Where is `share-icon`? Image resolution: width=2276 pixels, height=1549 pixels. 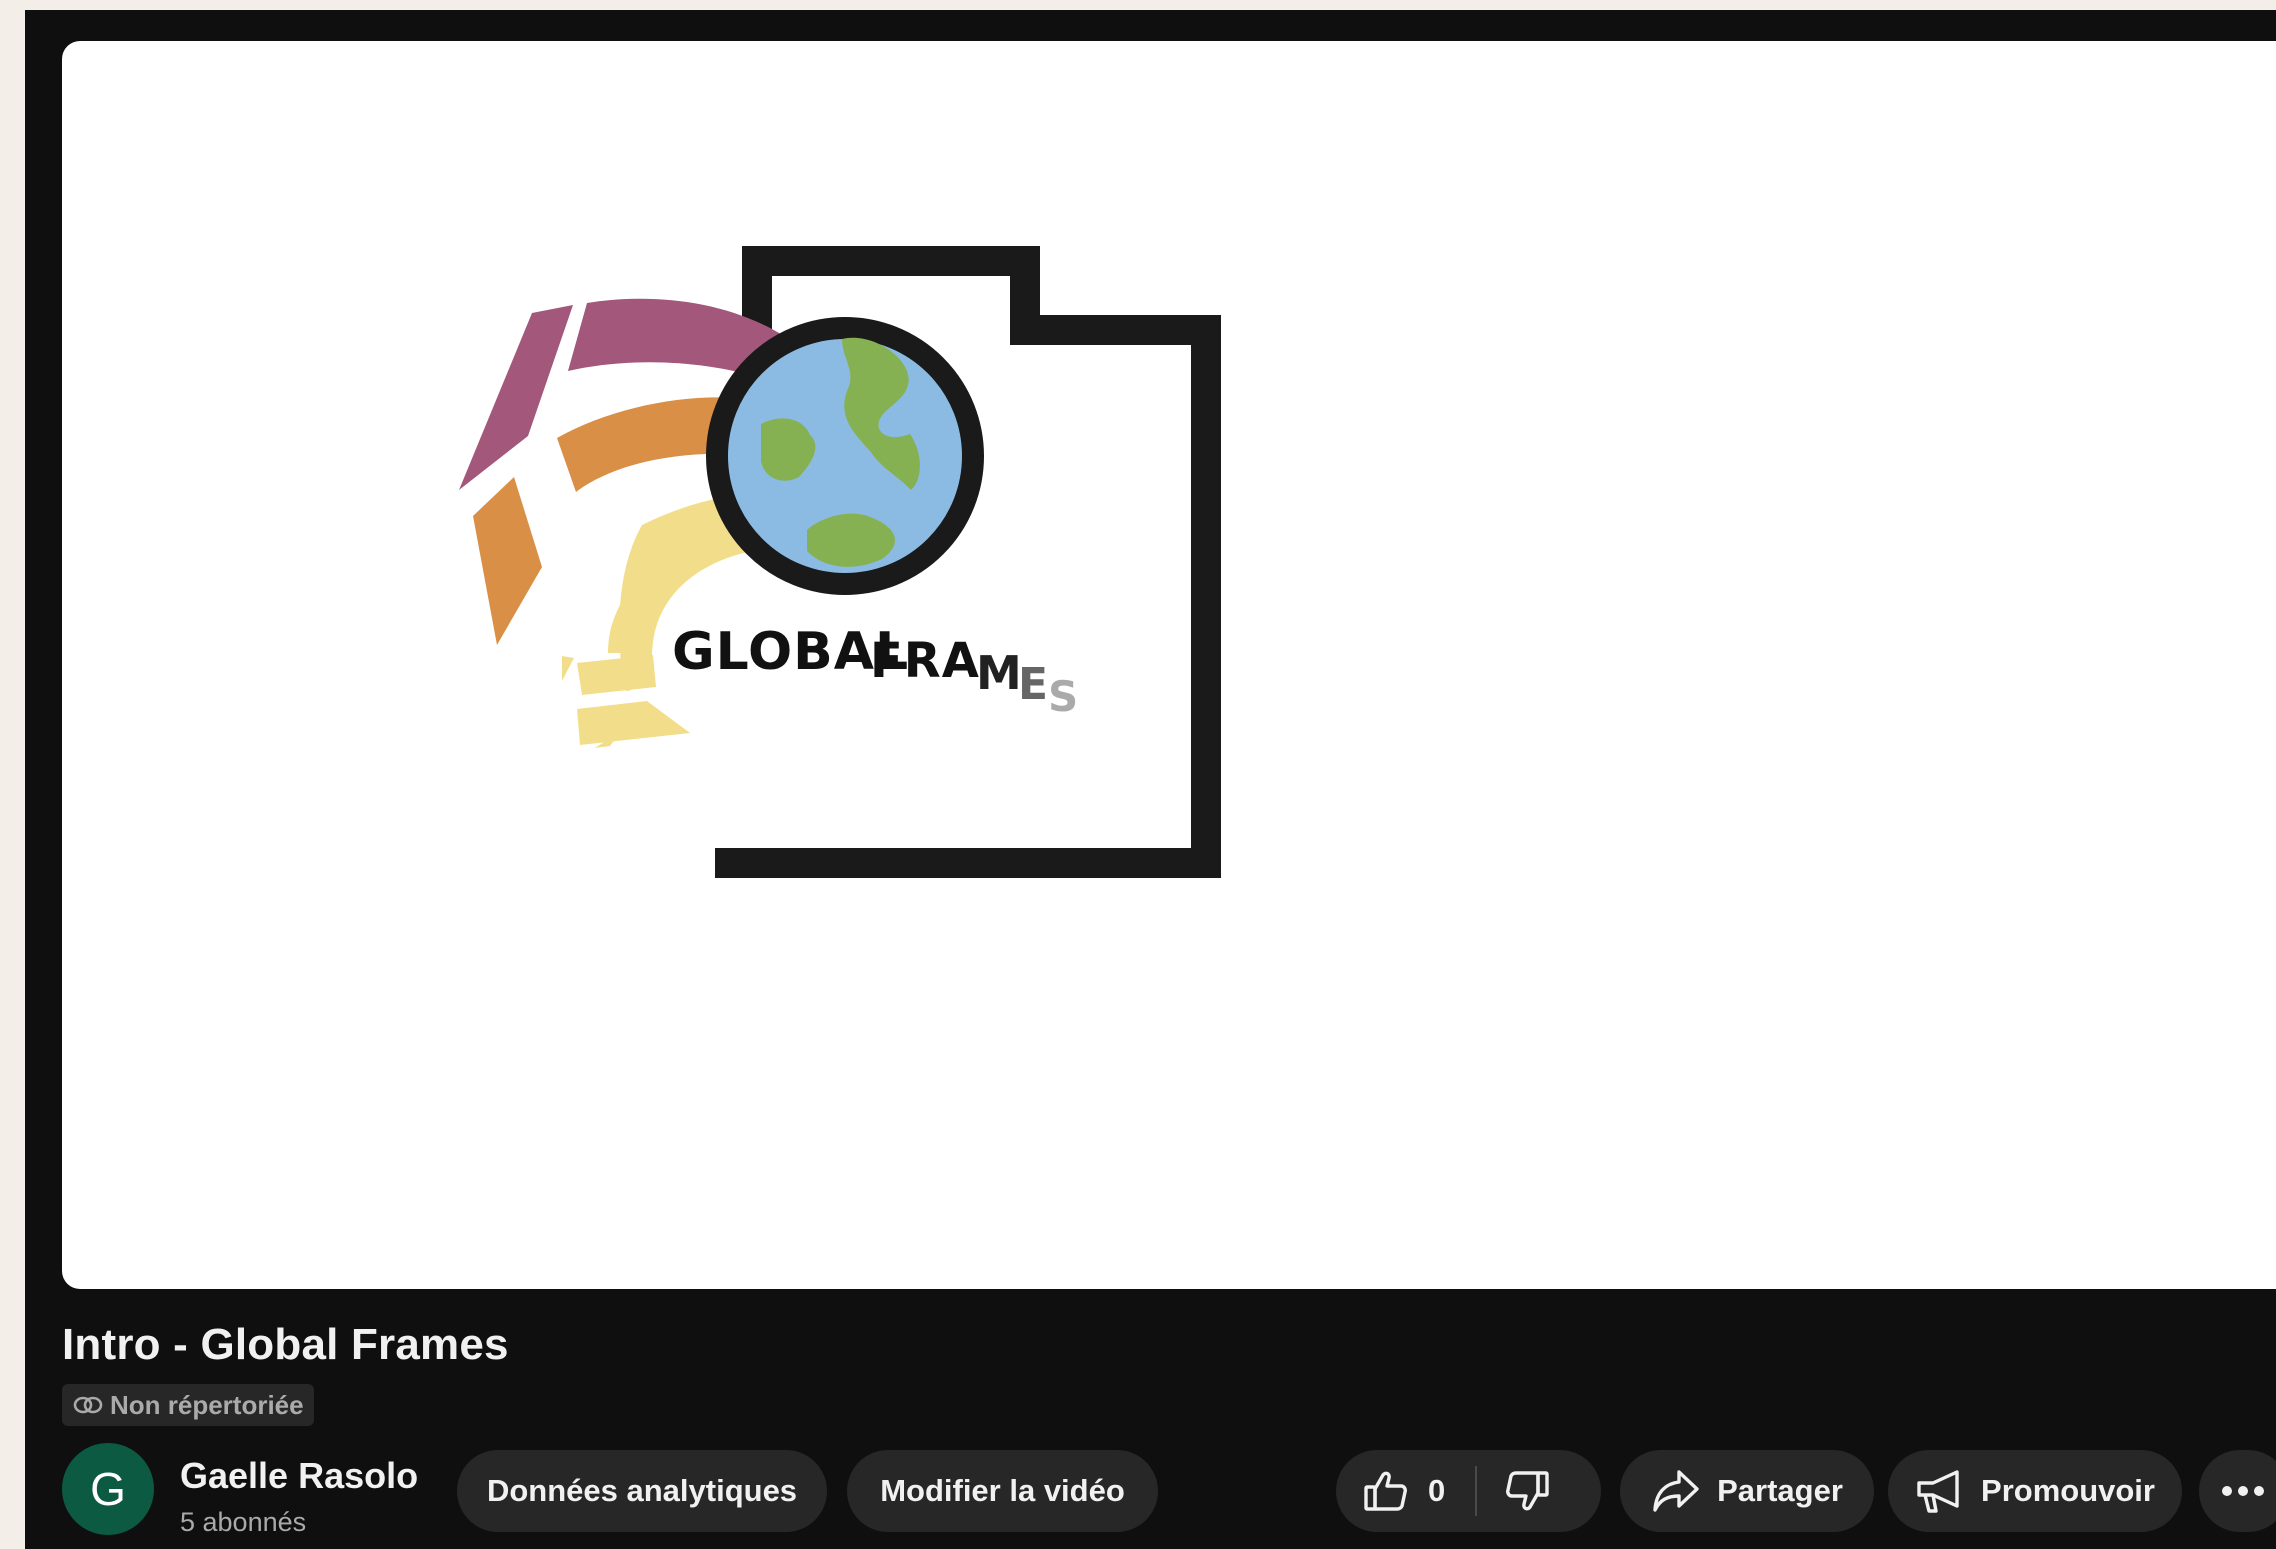 share-icon is located at coordinates (1676, 1491).